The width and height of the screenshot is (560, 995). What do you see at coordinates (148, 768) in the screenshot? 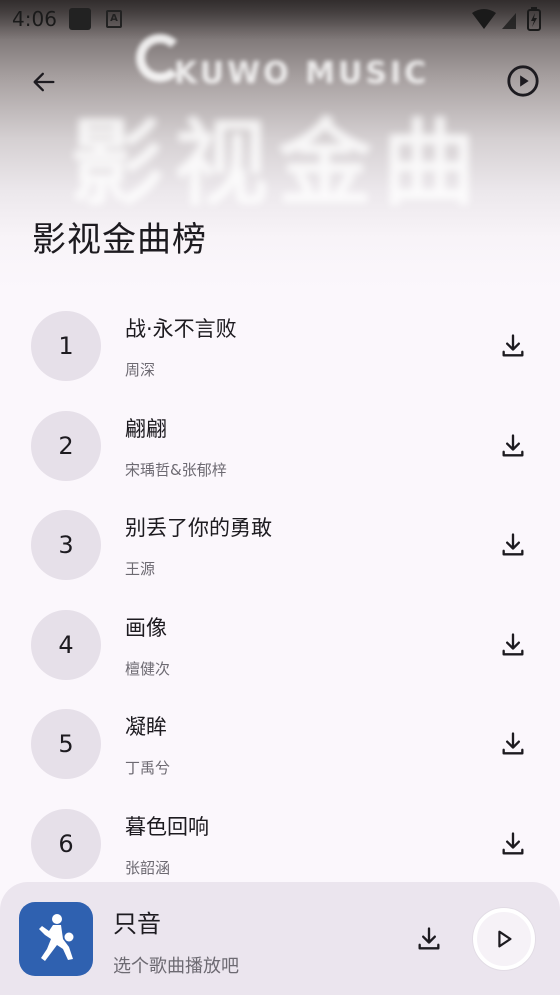
I see `song-artist: 丁禹兮` at bounding box center [148, 768].